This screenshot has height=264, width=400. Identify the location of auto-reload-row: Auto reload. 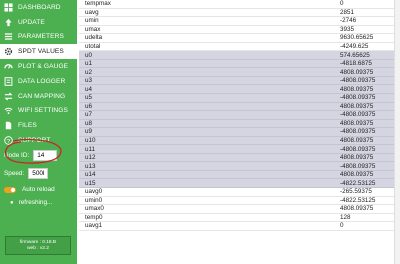
(29, 189).